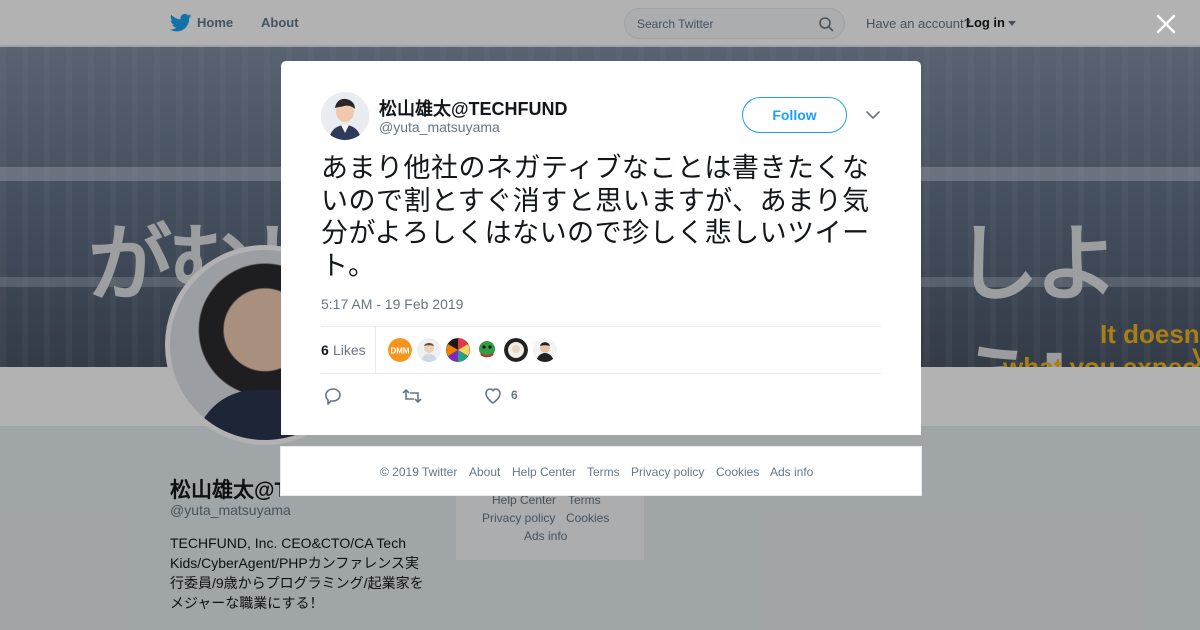 This screenshot has height=630, width=1200. What do you see at coordinates (419, 472) in the screenshot?
I see `footer-copyright: © 2019 Twitter` at bounding box center [419, 472].